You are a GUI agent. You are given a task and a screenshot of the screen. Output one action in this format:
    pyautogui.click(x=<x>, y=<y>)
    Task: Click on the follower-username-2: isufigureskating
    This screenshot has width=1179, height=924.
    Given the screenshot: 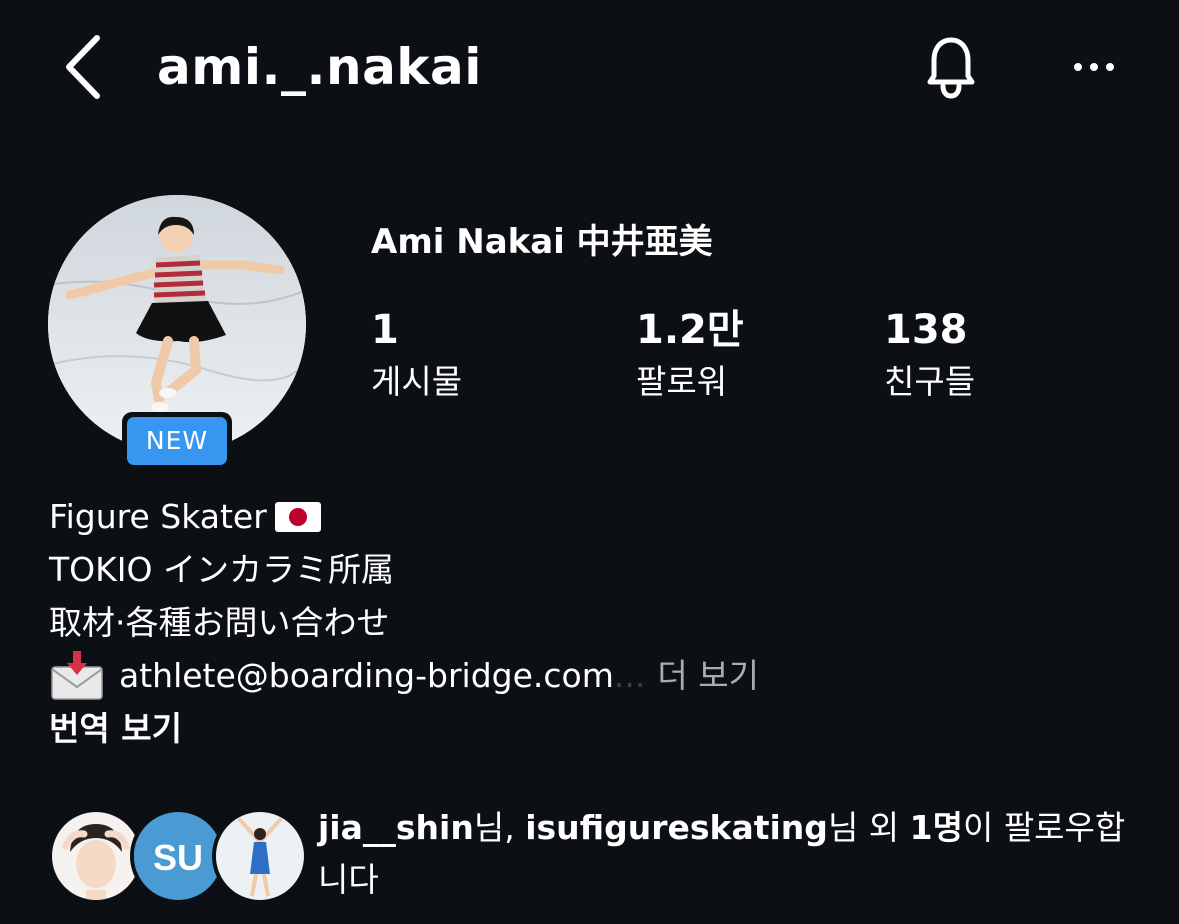 What is the action you would take?
    pyautogui.click(x=676, y=827)
    